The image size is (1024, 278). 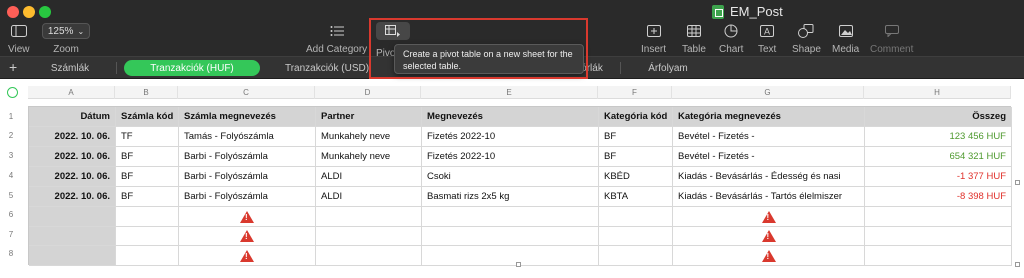 I want to click on row-number: 5, so click(x=11, y=195).